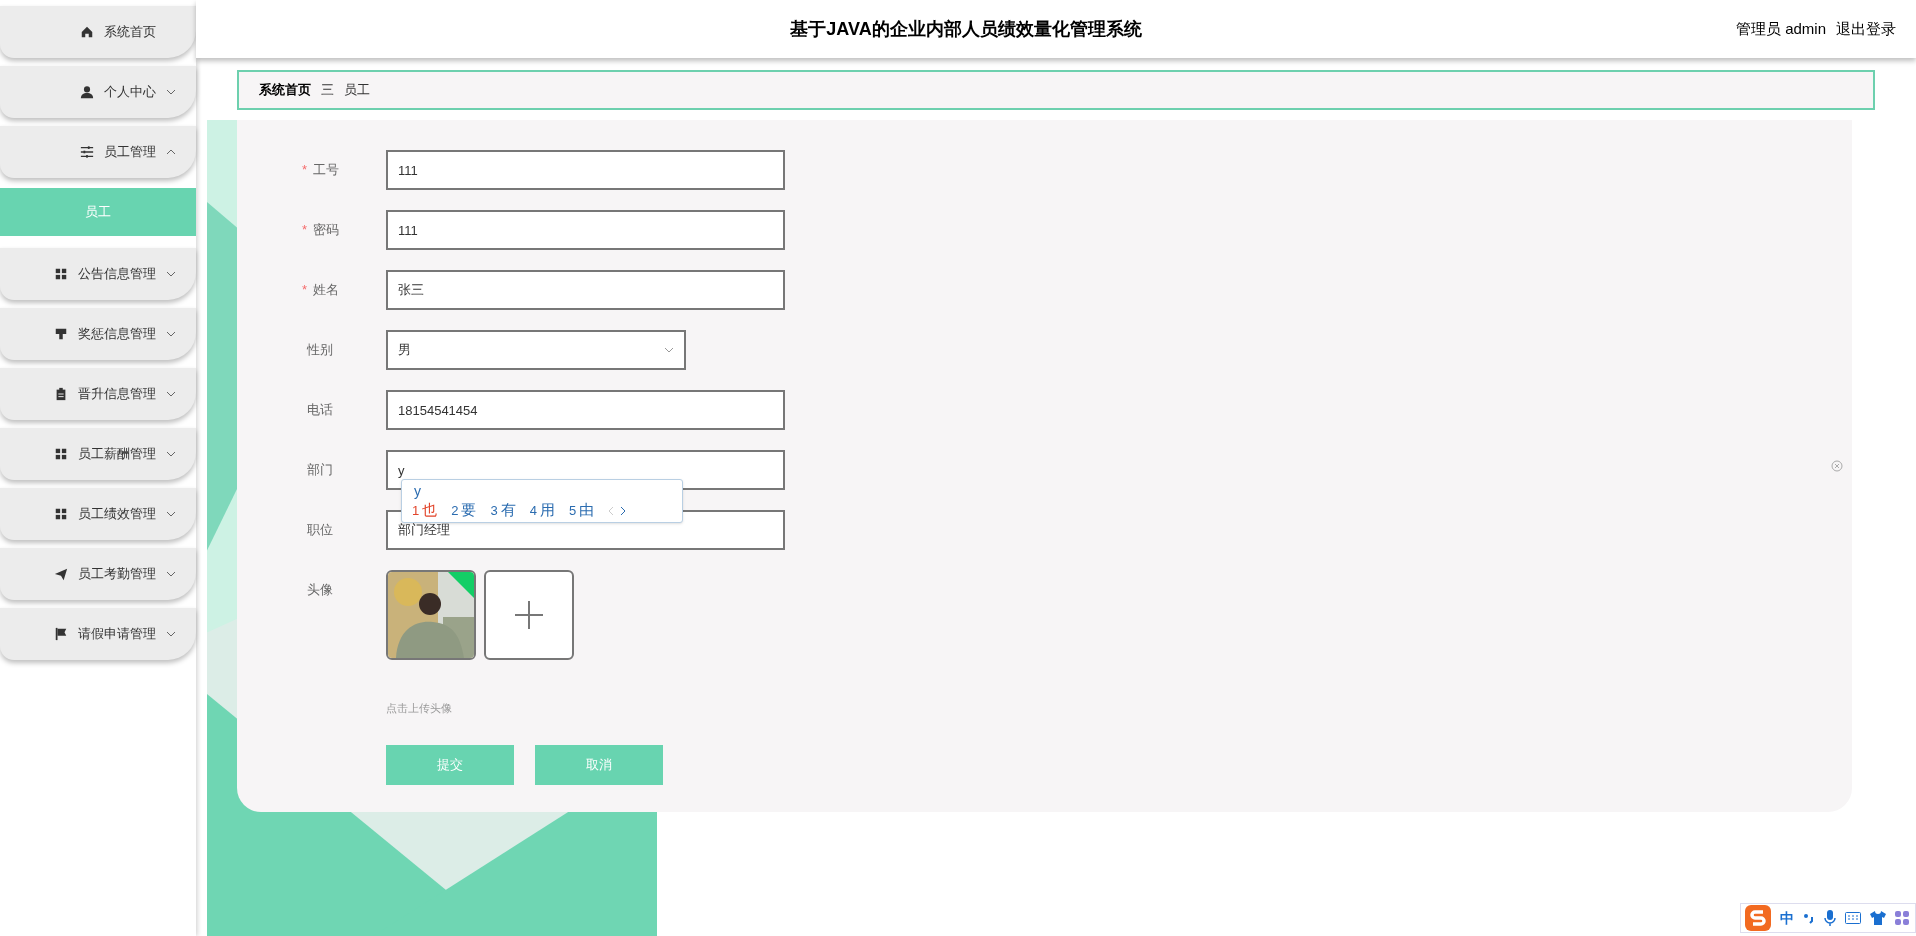 The width and height of the screenshot is (1916, 936). Describe the element at coordinates (117, 274) in the screenshot. I see `sidebar-item-label: 公告信息管理` at that location.